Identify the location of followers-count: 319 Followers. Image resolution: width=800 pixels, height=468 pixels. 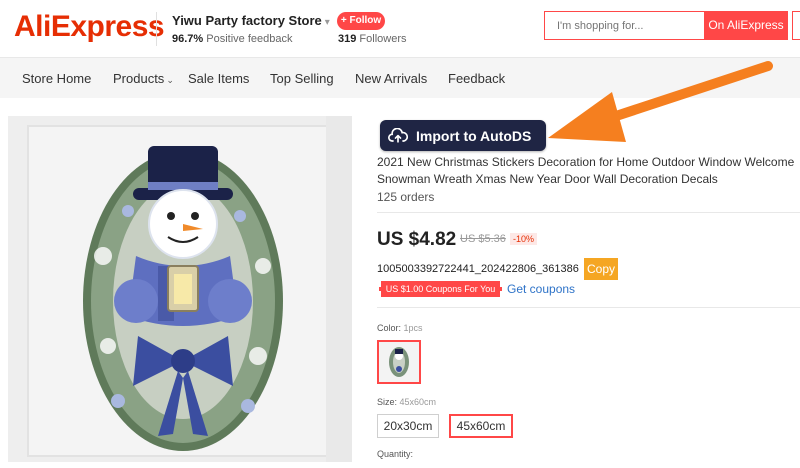
(372, 39).